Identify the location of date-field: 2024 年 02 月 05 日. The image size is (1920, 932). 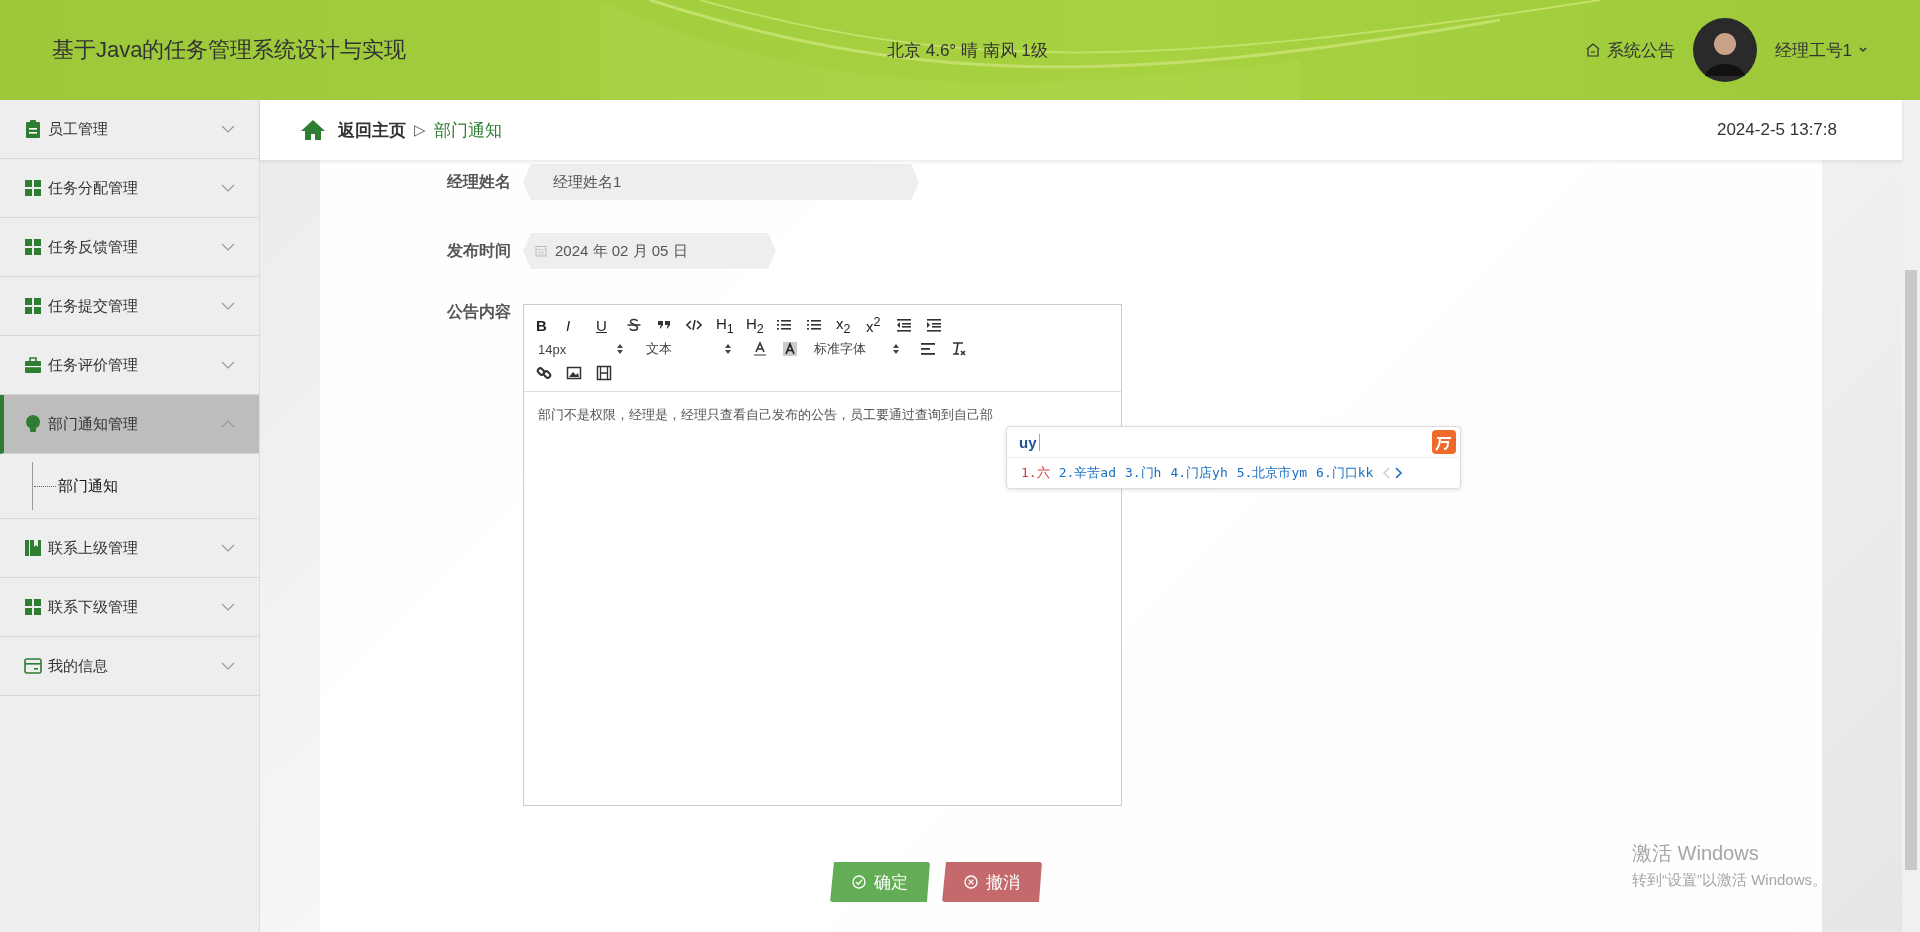
(649, 251).